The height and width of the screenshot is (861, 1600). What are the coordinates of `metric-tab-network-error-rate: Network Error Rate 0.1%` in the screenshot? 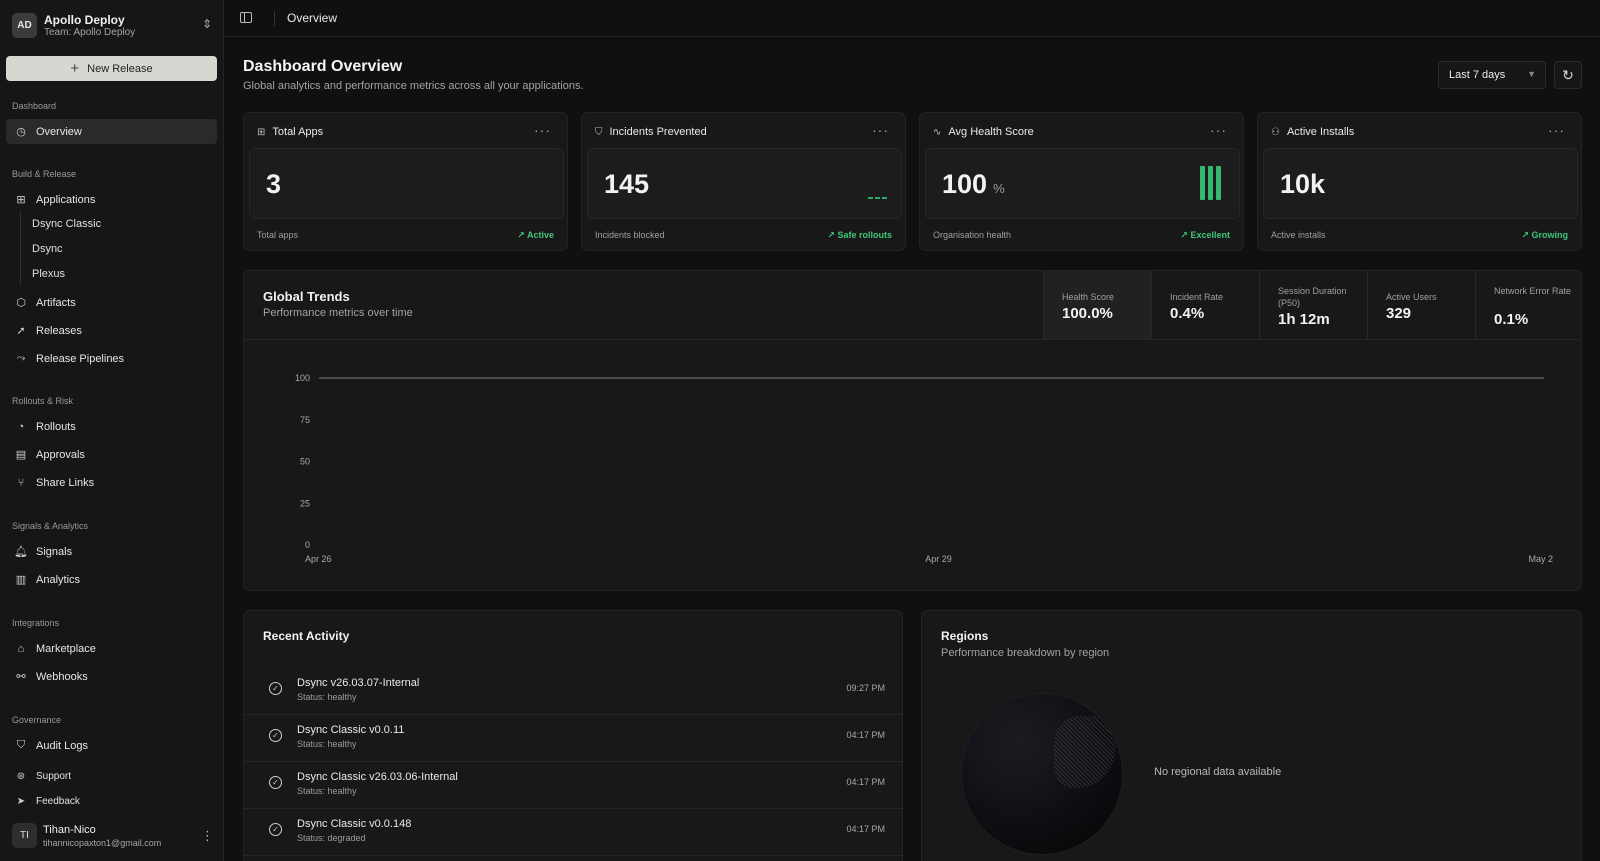 It's located at (1528, 305).